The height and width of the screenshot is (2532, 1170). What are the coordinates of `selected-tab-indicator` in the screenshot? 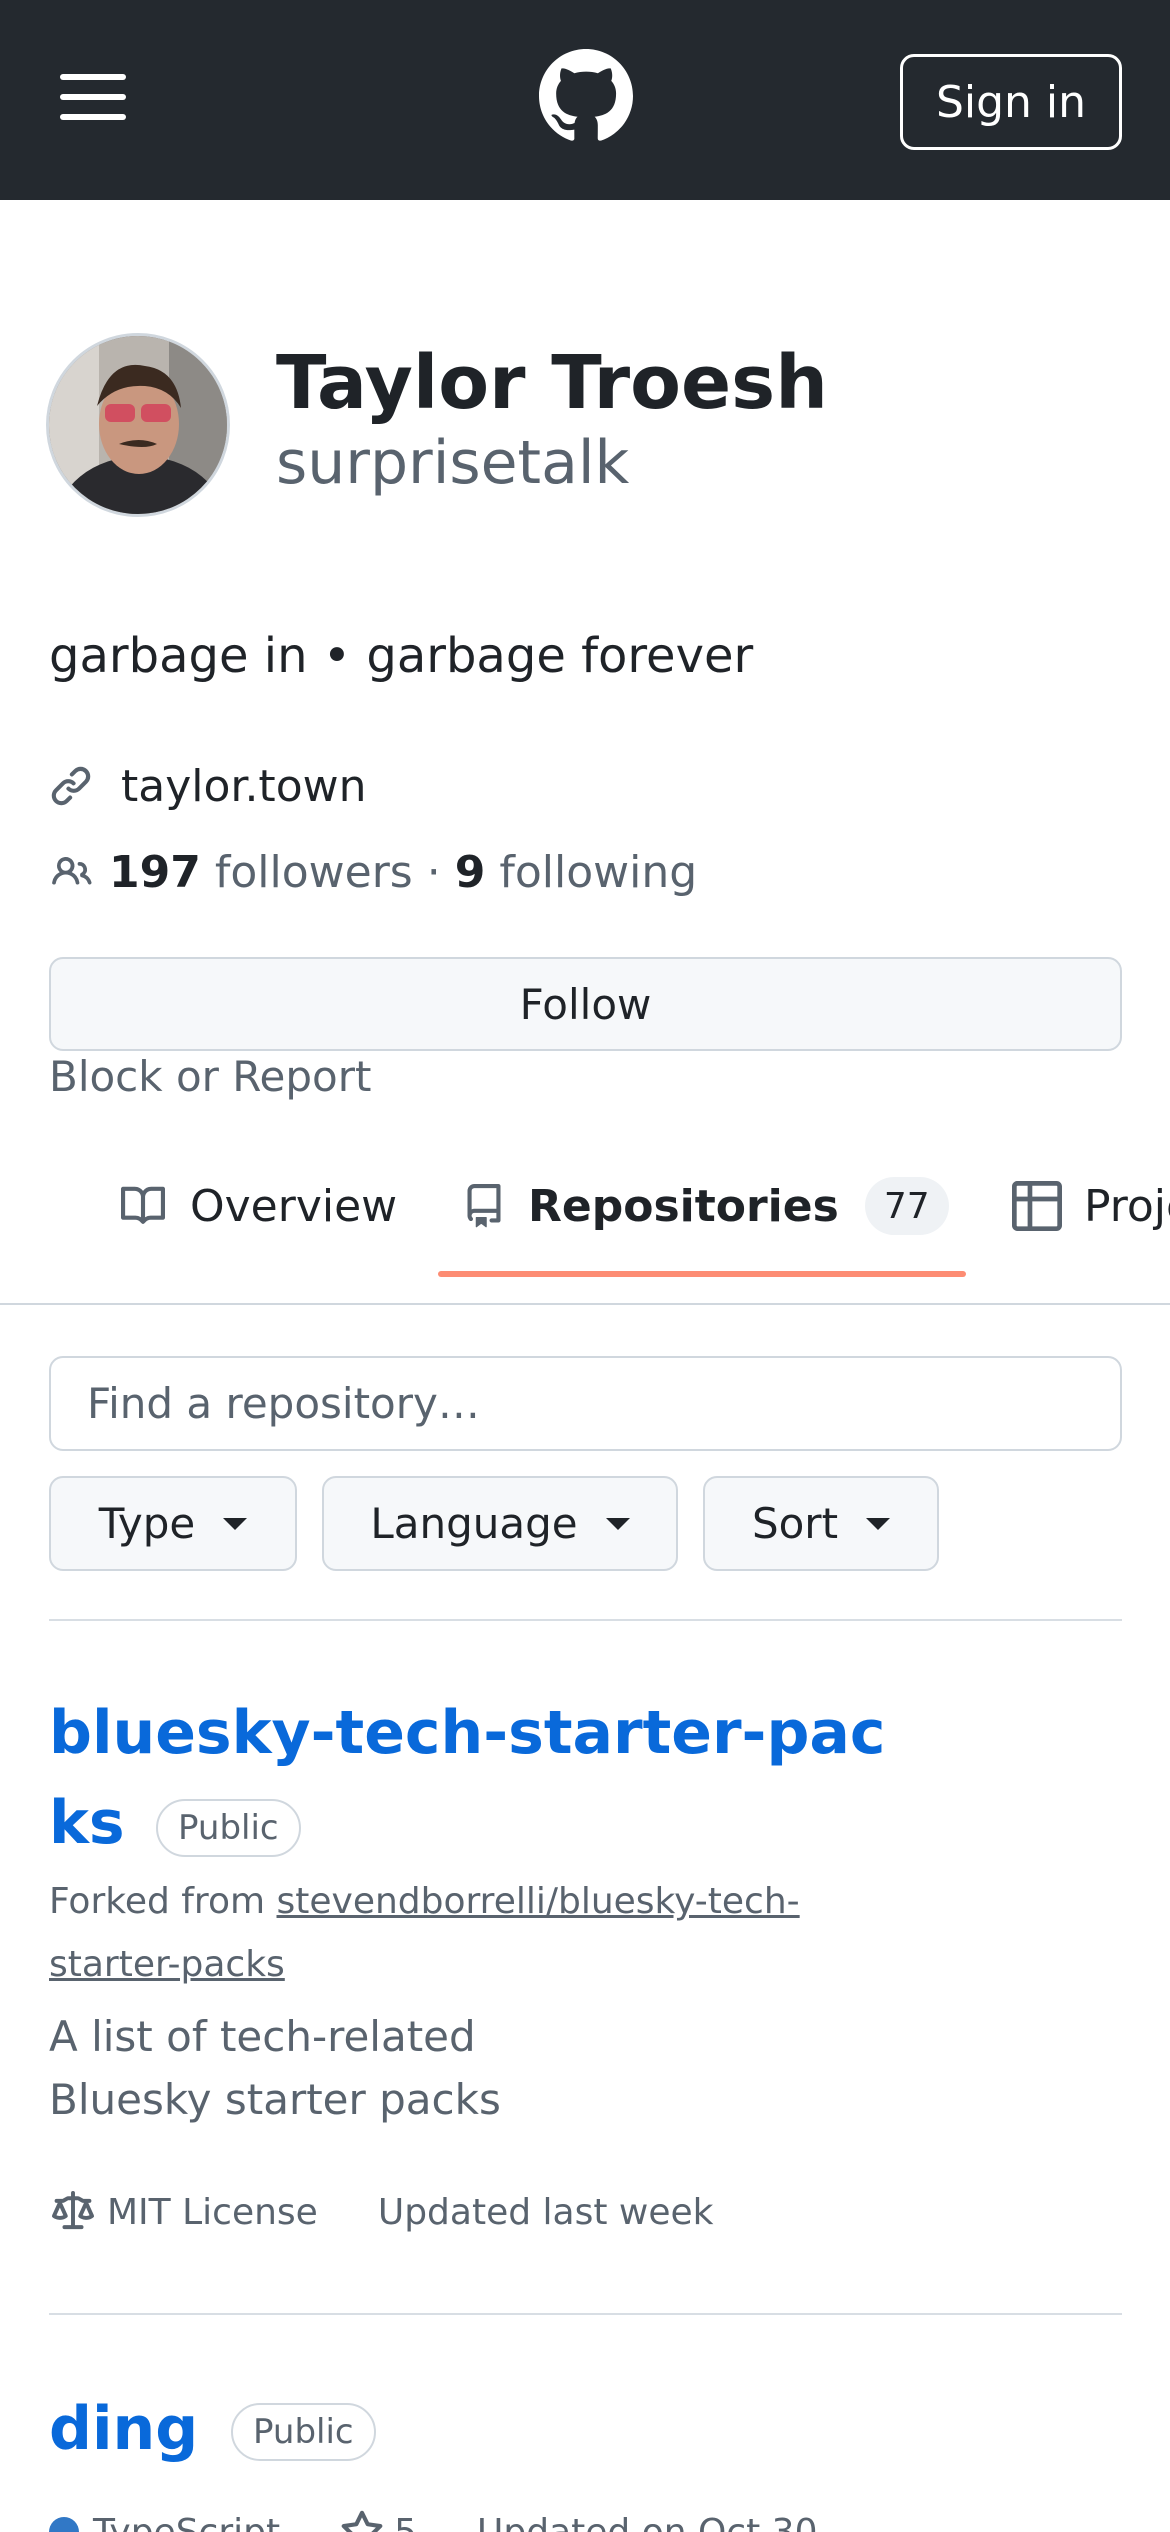 It's located at (702, 1274).